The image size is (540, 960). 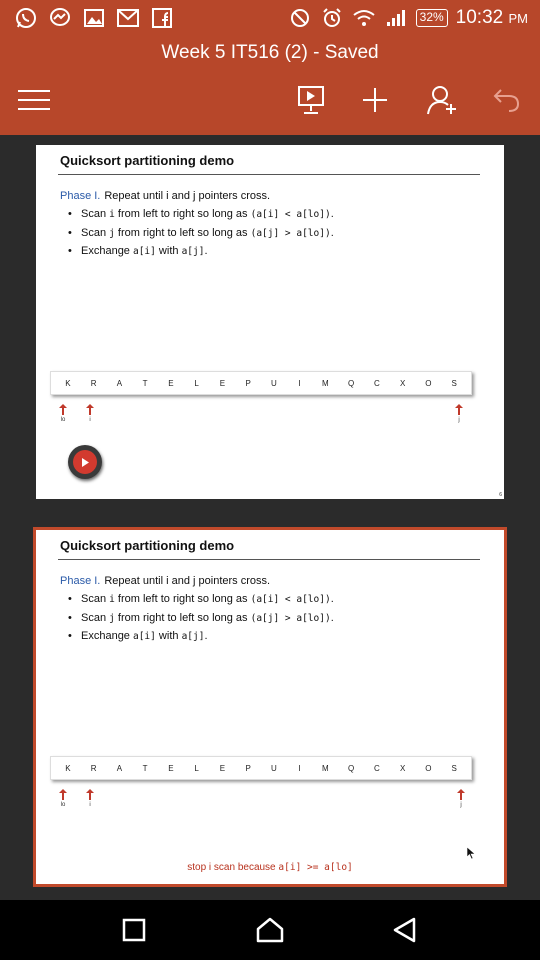 I want to click on battery-indicator: 32%, so click(x=431, y=18).